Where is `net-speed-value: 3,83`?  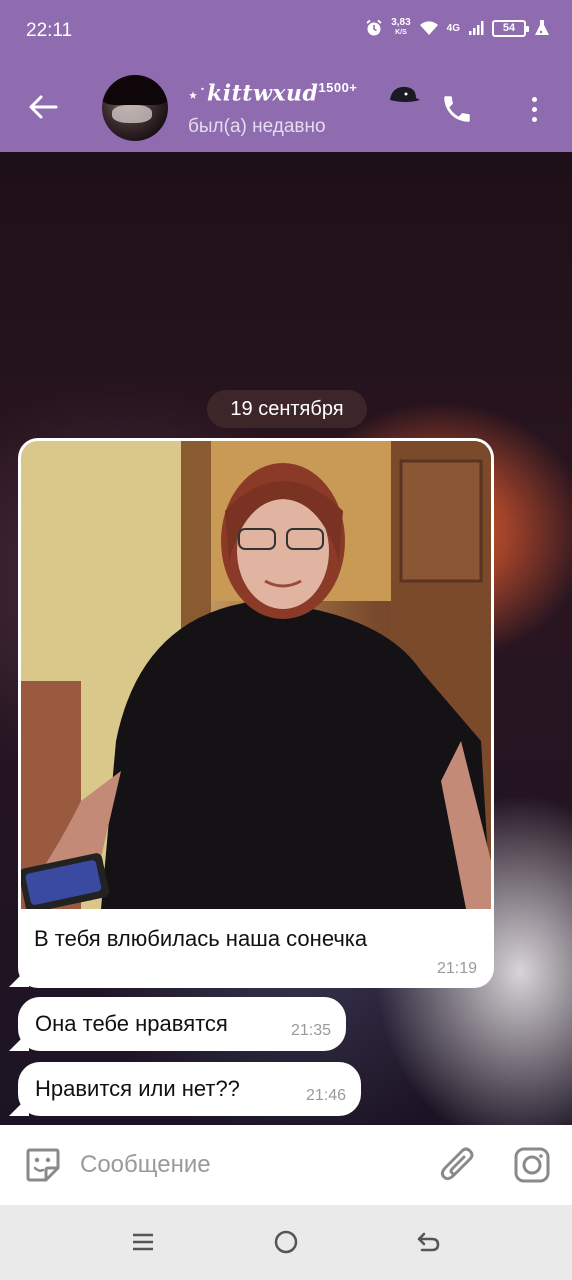
net-speed-value: 3,83 is located at coordinates (401, 22).